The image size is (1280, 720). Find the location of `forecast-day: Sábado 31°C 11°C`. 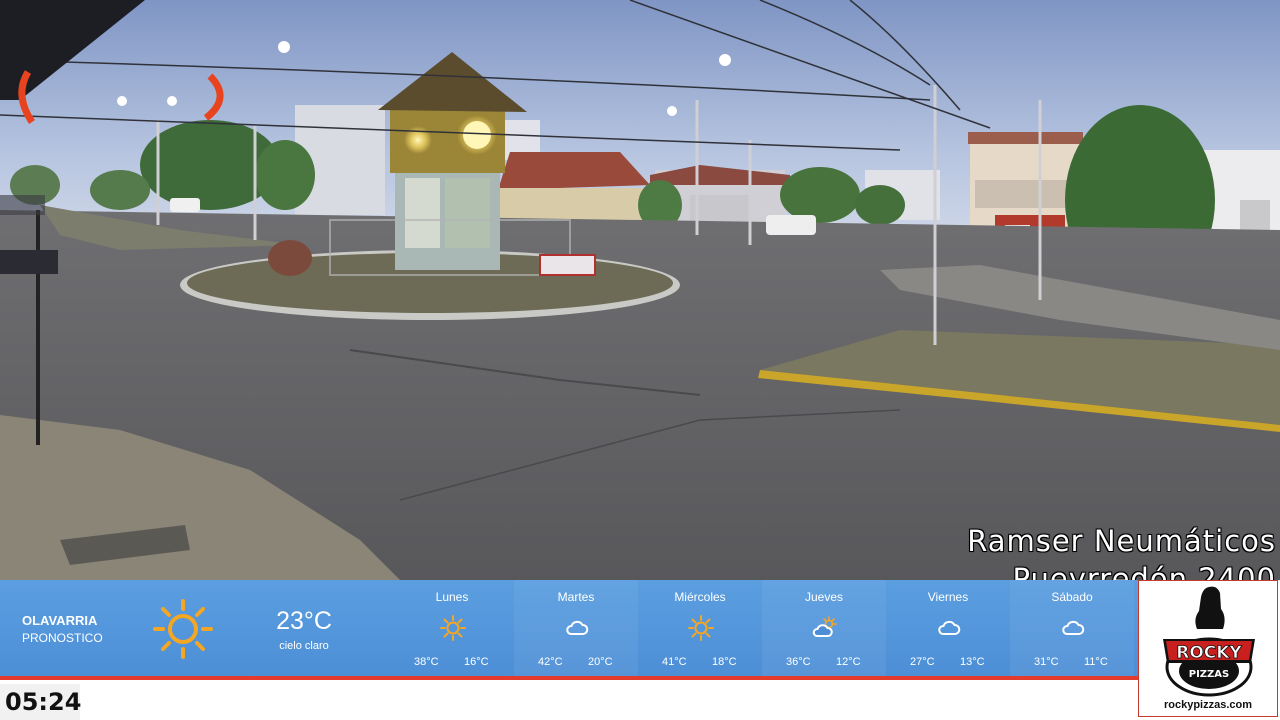

forecast-day: Sábado 31°C 11°C is located at coordinates (1072, 628).